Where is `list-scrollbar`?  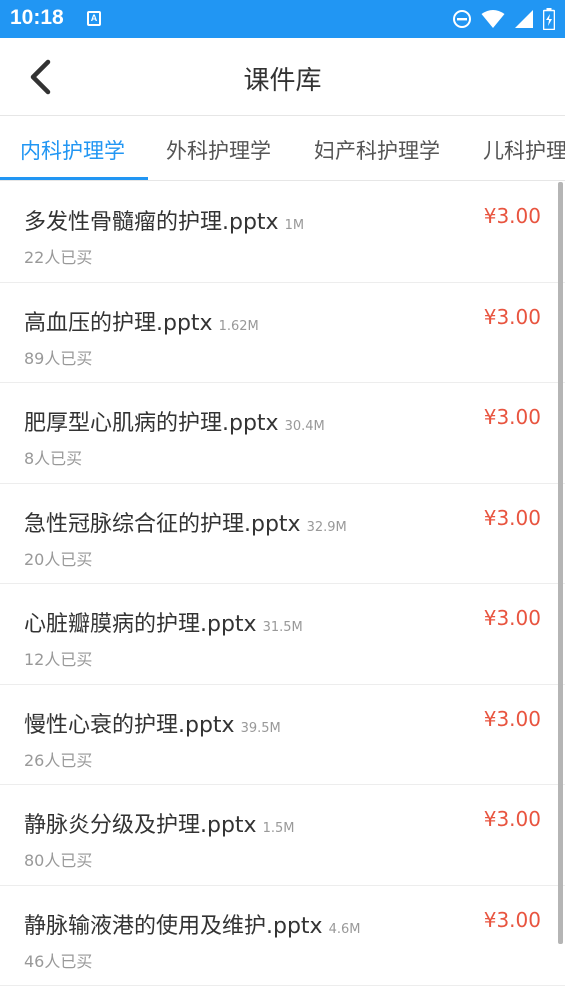 list-scrollbar is located at coordinates (560, 563).